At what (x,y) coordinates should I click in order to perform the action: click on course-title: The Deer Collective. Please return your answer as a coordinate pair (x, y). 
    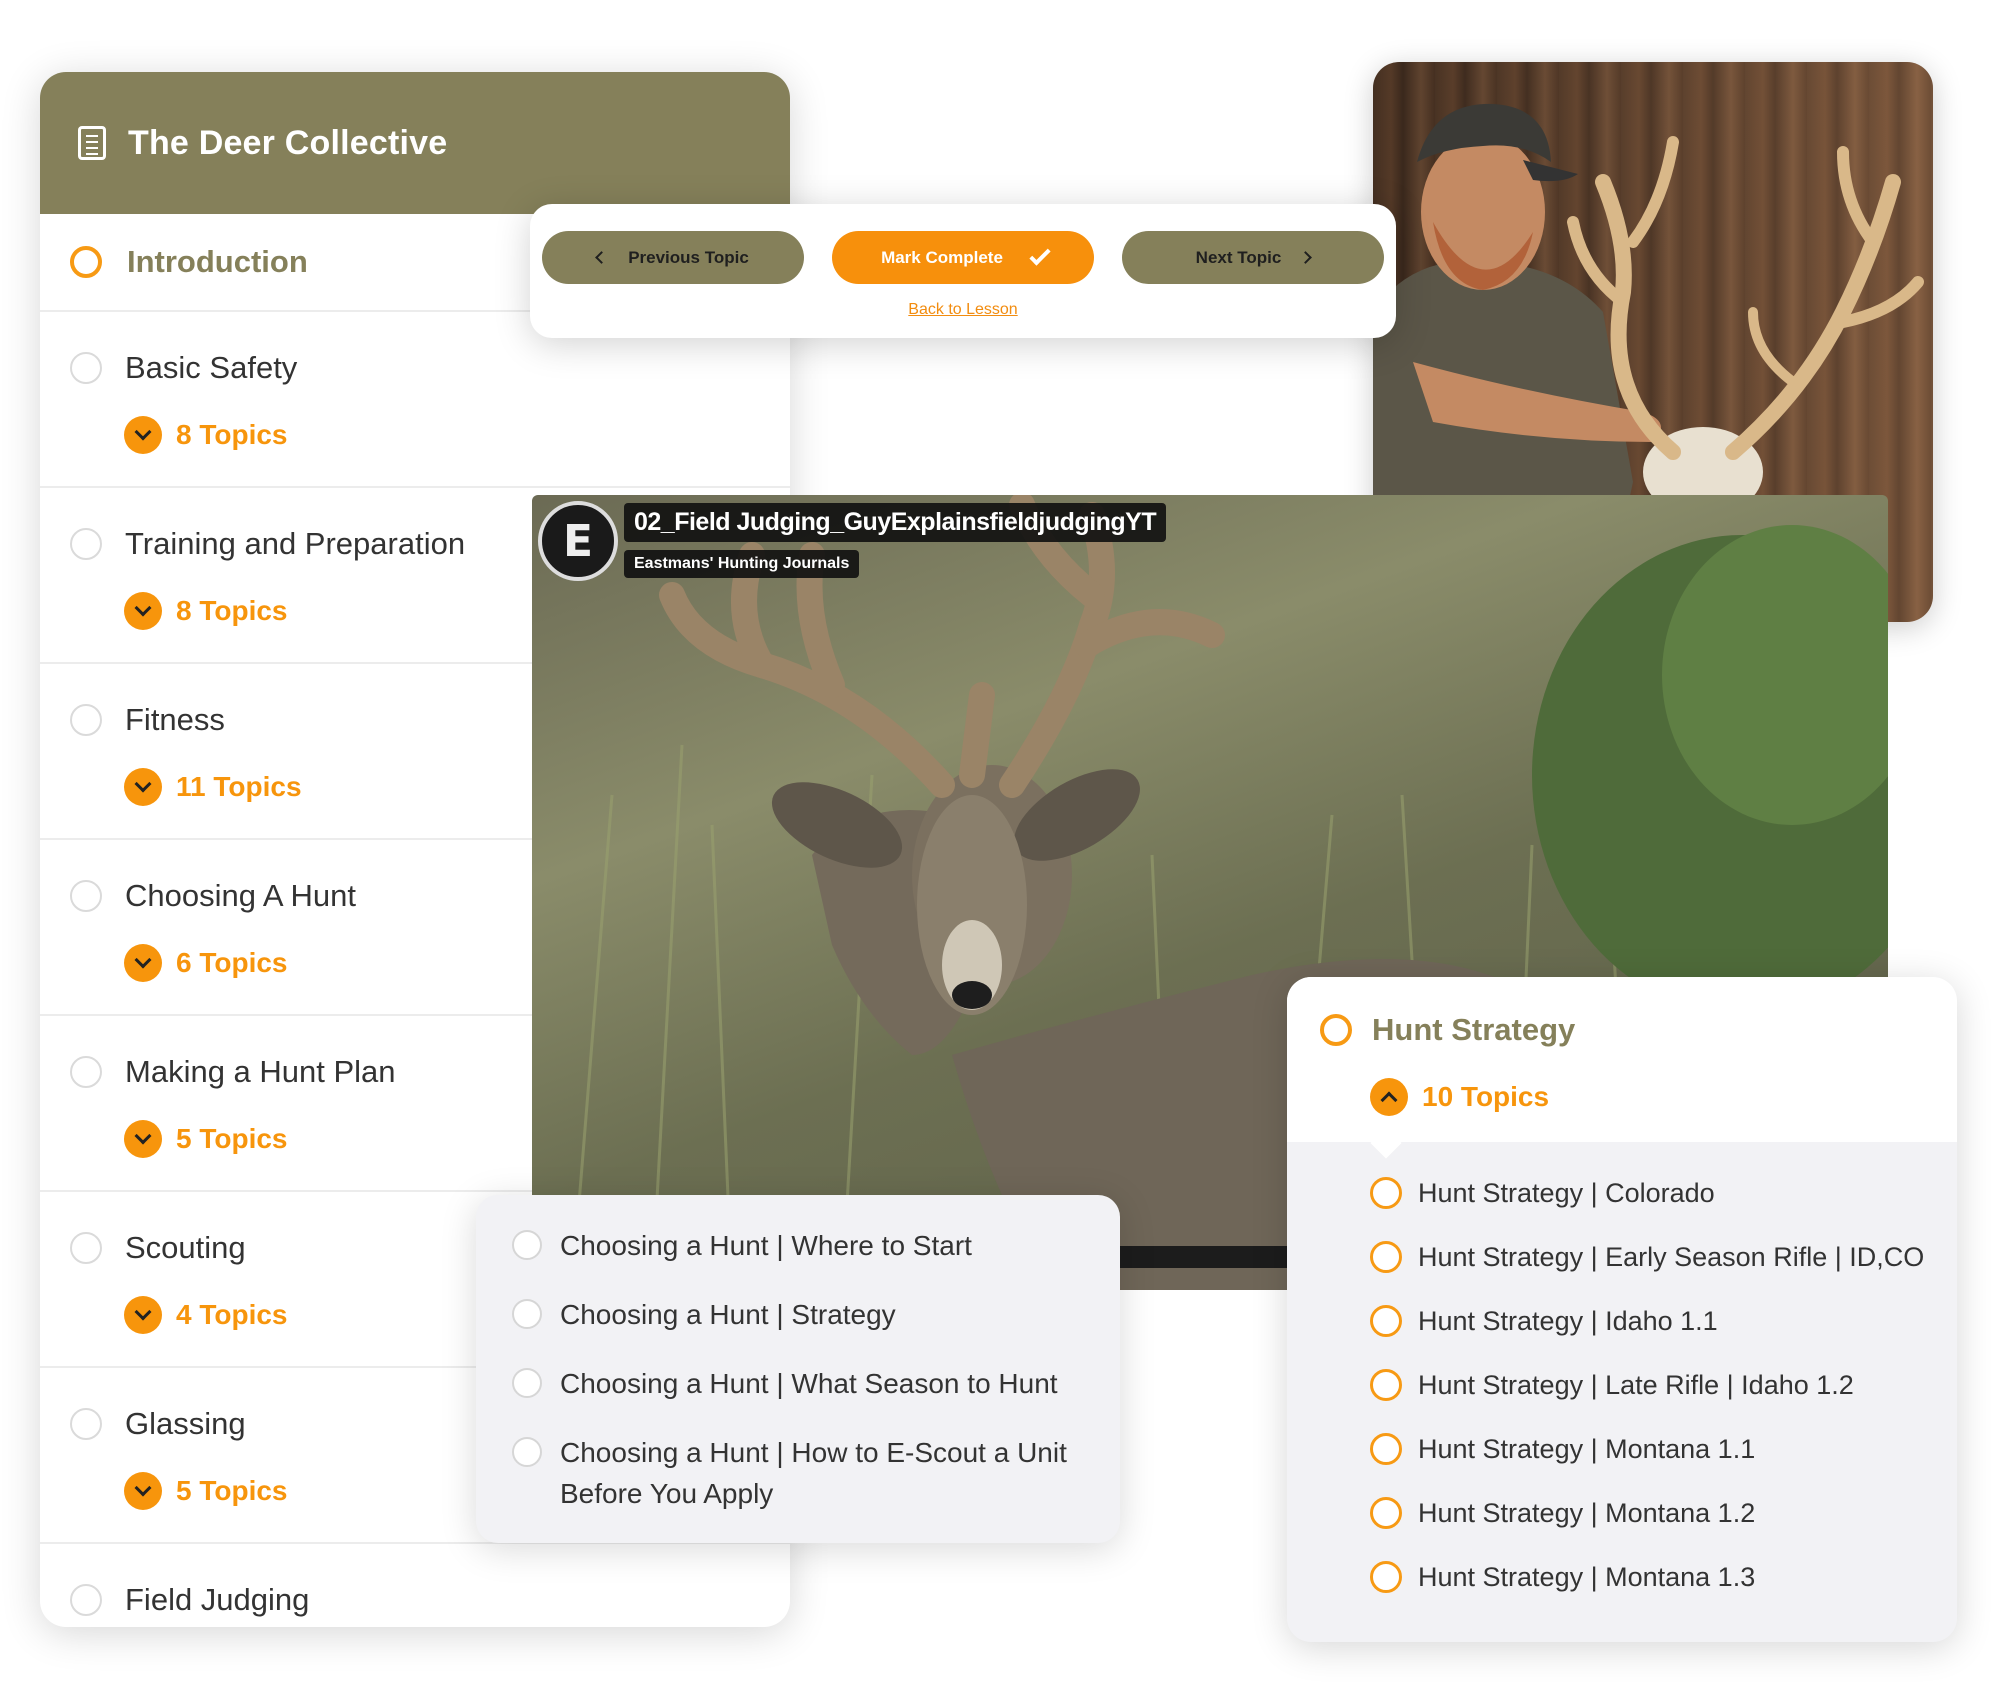
    Looking at the image, I should click on (288, 142).